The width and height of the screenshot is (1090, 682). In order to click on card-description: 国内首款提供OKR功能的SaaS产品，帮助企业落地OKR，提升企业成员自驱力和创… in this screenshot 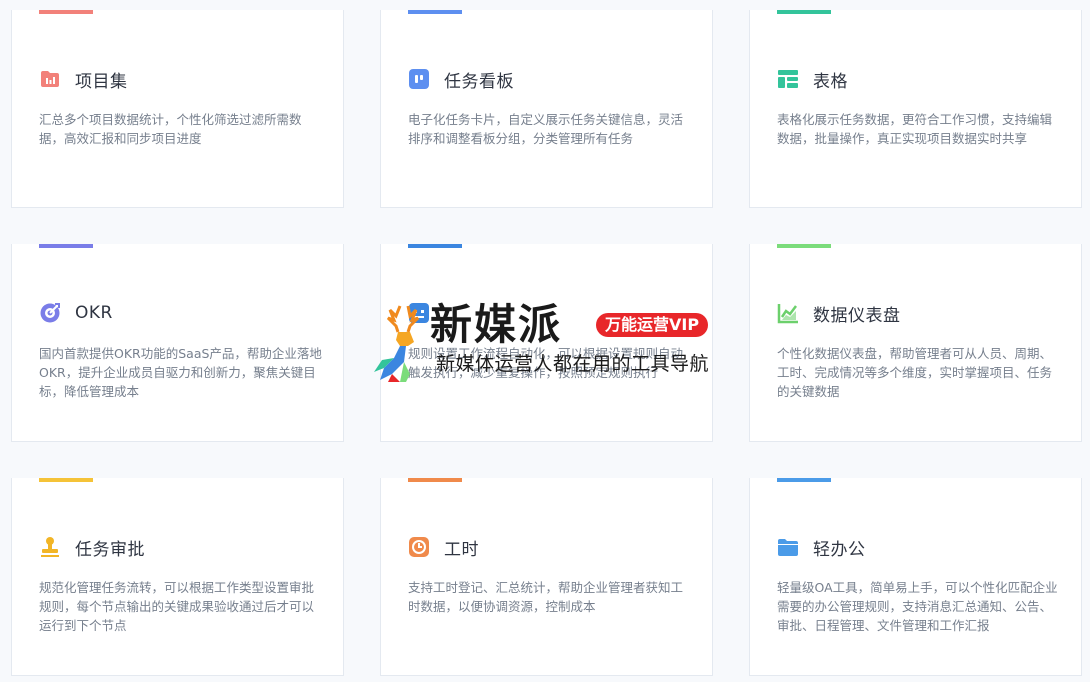, I will do `click(180, 372)`.